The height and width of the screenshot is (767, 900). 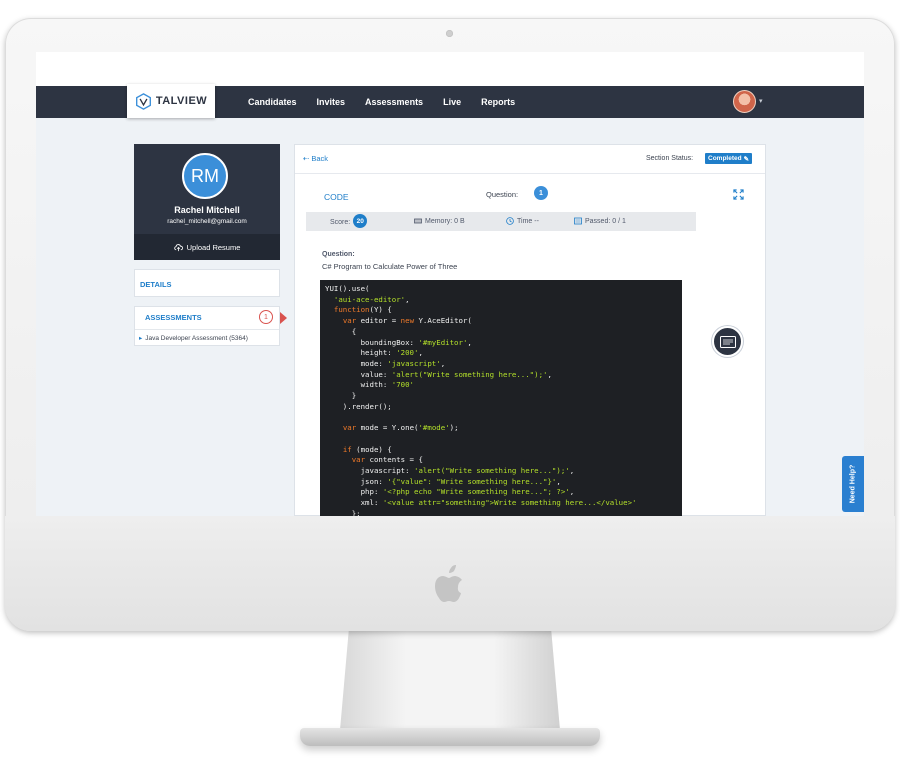 What do you see at coordinates (207, 283) in the screenshot?
I see `details-tab: DETAILS` at bounding box center [207, 283].